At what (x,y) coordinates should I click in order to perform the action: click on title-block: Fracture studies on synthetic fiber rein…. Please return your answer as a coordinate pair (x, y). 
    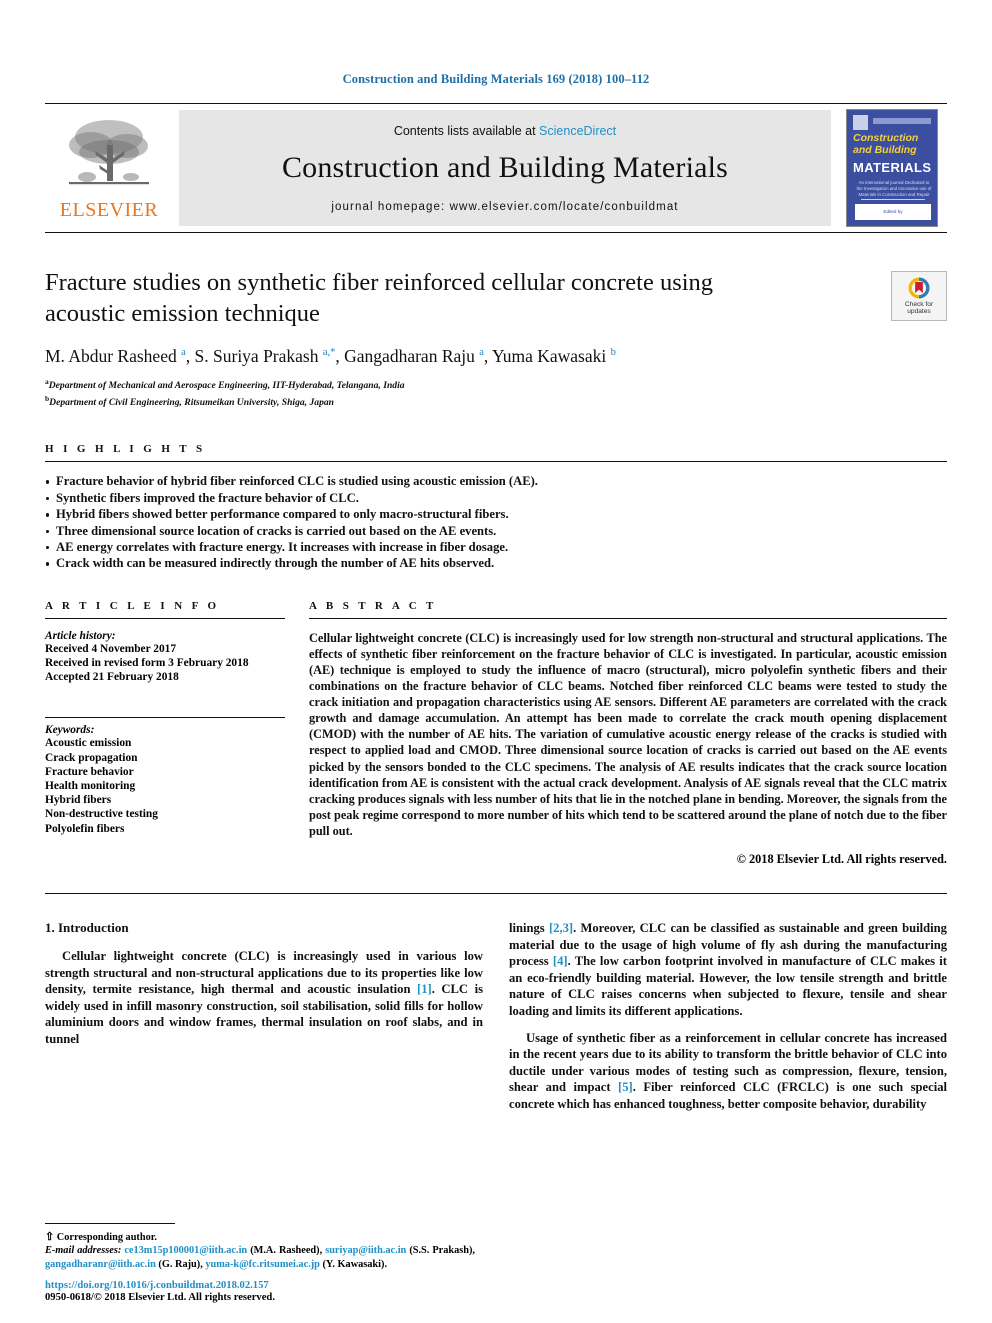
    Looking at the image, I should click on (496, 338).